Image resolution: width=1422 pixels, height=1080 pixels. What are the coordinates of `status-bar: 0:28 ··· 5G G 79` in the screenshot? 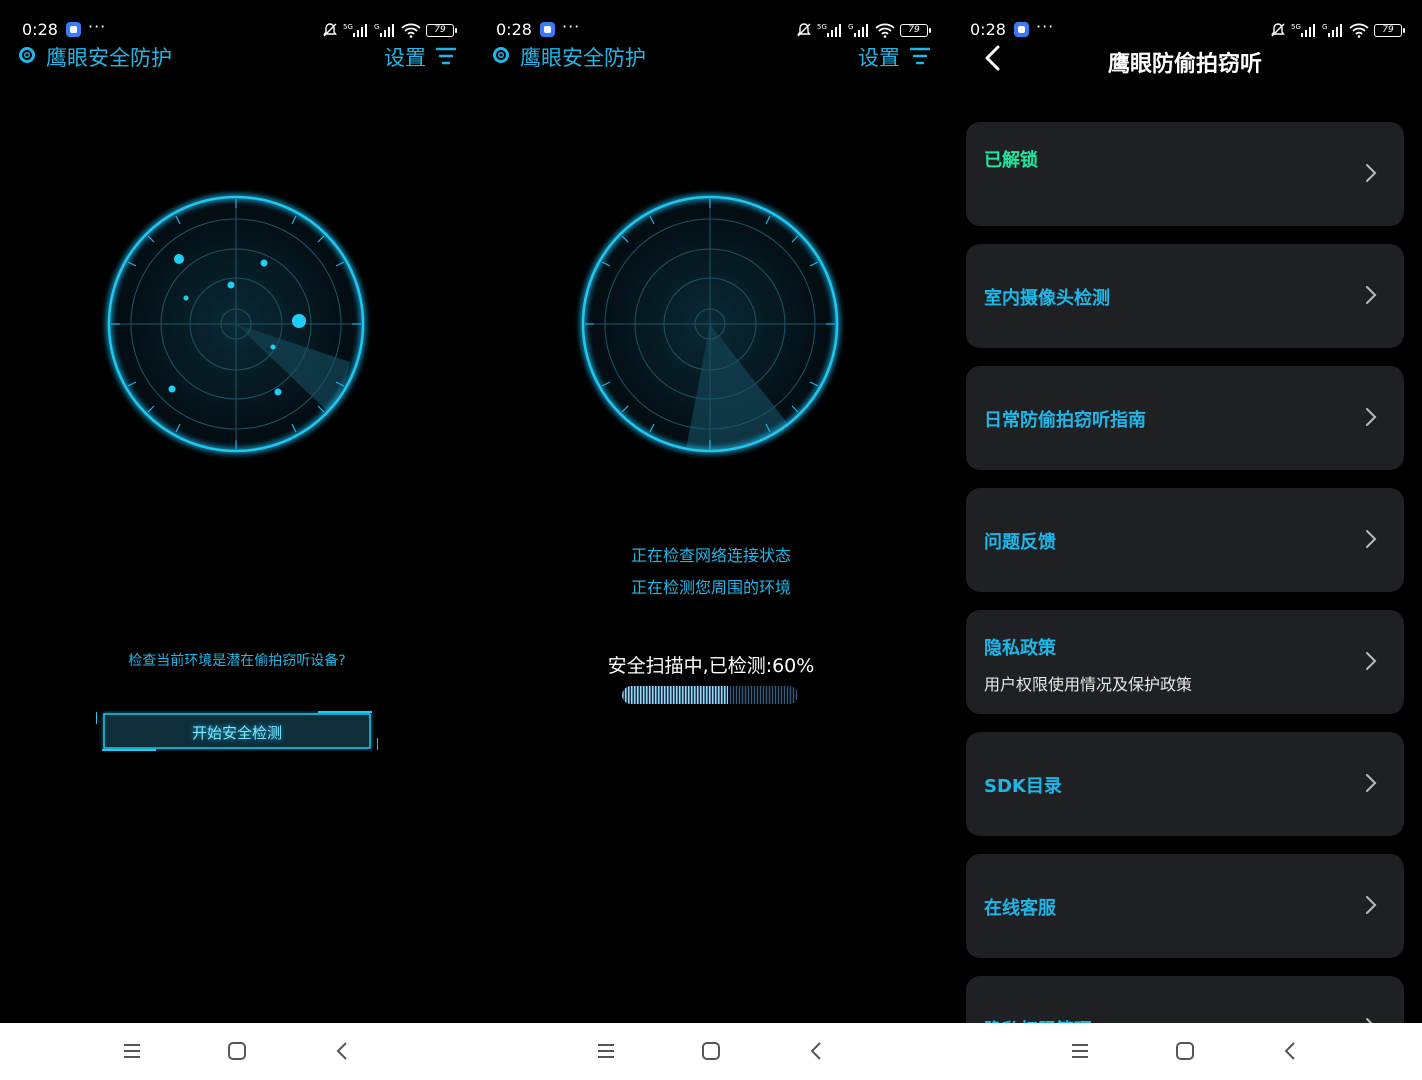 It's located at (1185, 30).